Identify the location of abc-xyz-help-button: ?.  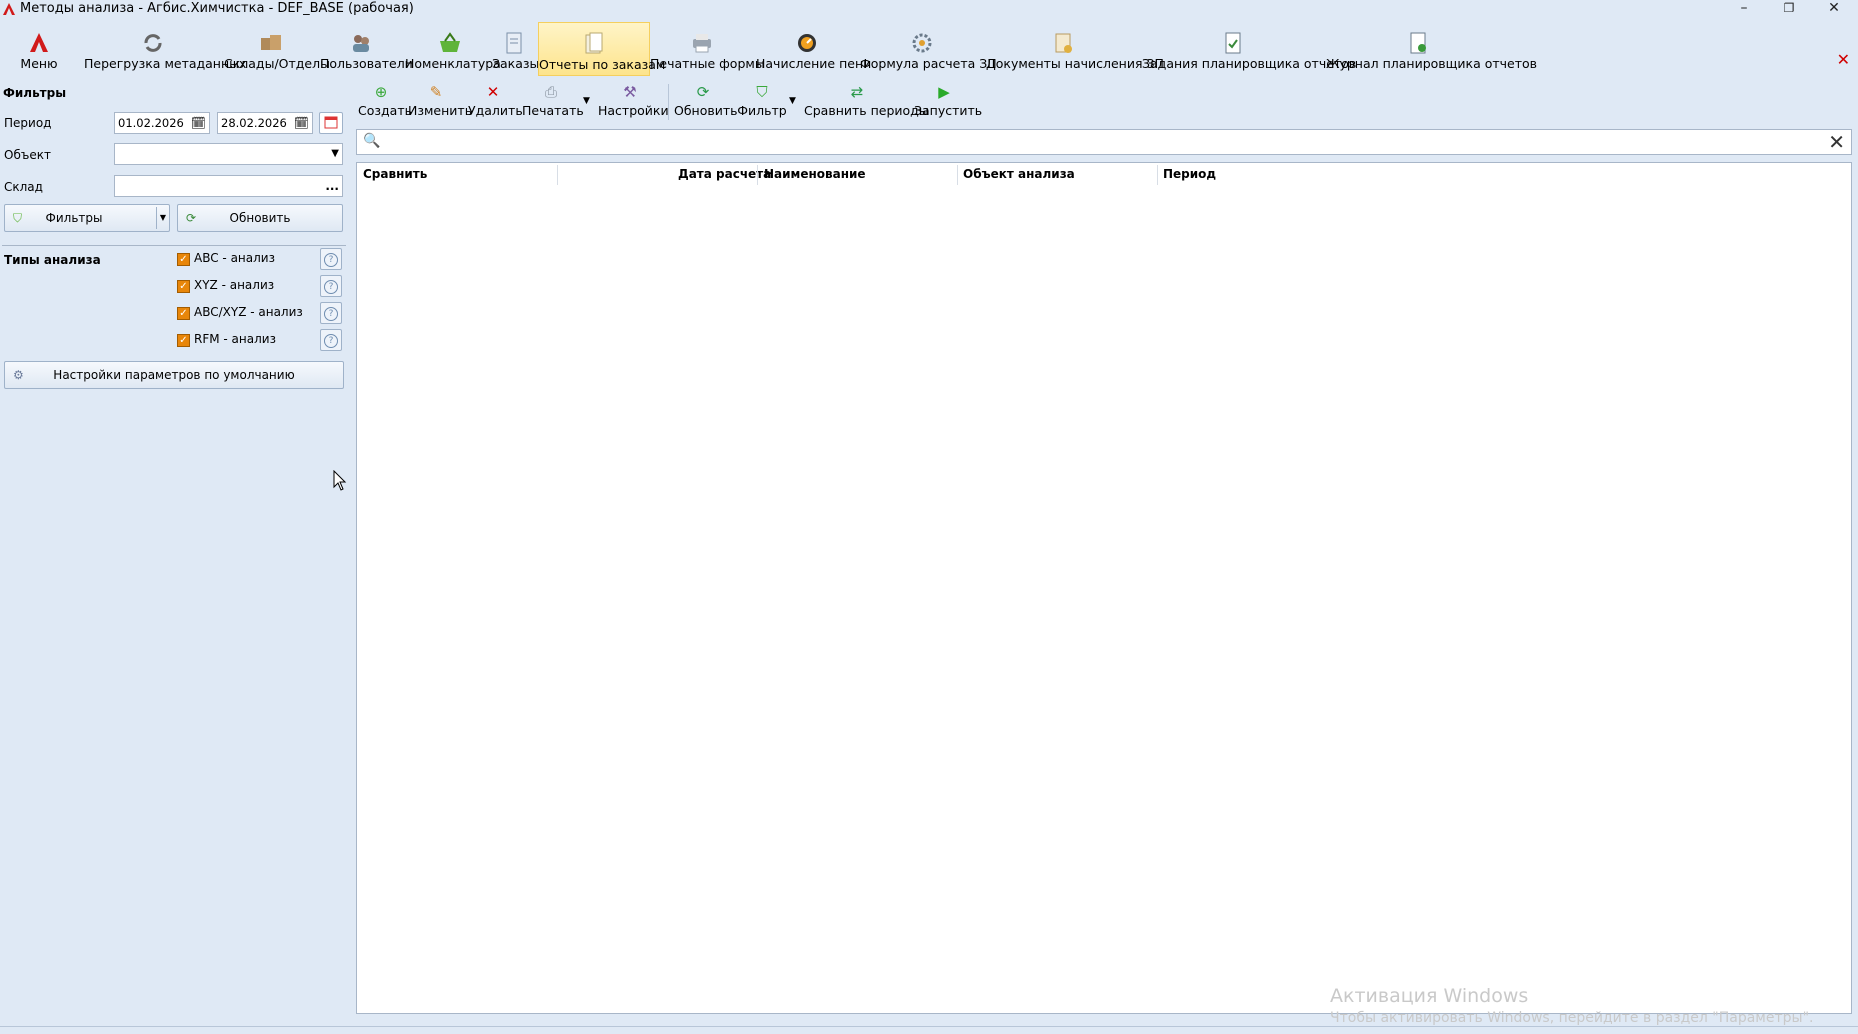
(331, 313).